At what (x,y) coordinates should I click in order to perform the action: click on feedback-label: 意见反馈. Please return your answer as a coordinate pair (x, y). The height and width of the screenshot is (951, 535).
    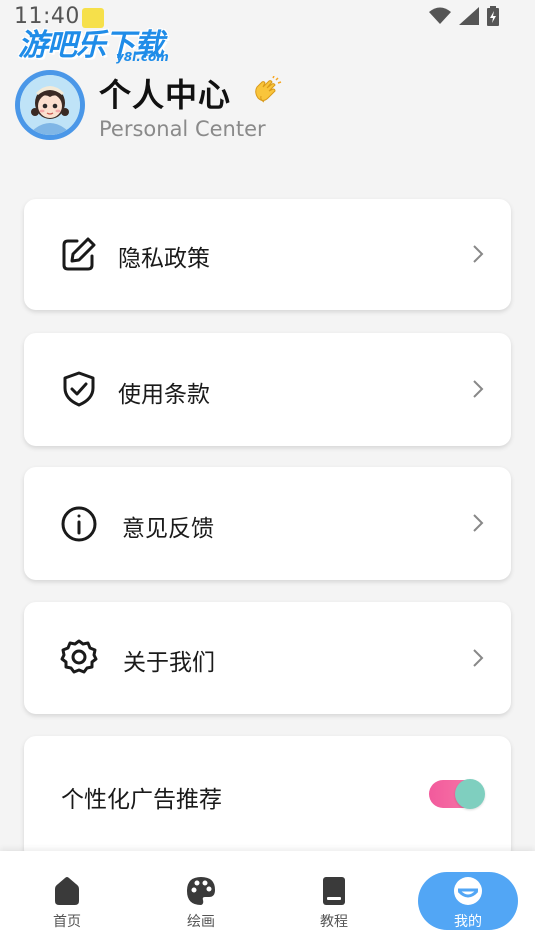
    Looking at the image, I should click on (168, 529).